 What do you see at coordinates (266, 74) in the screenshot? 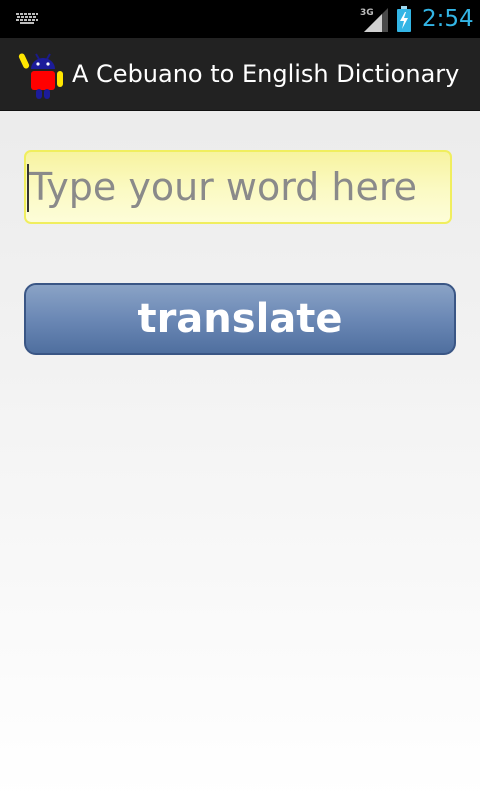
I see `app-title: A Cebuano to English Dictionary` at bounding box center [266, 74].